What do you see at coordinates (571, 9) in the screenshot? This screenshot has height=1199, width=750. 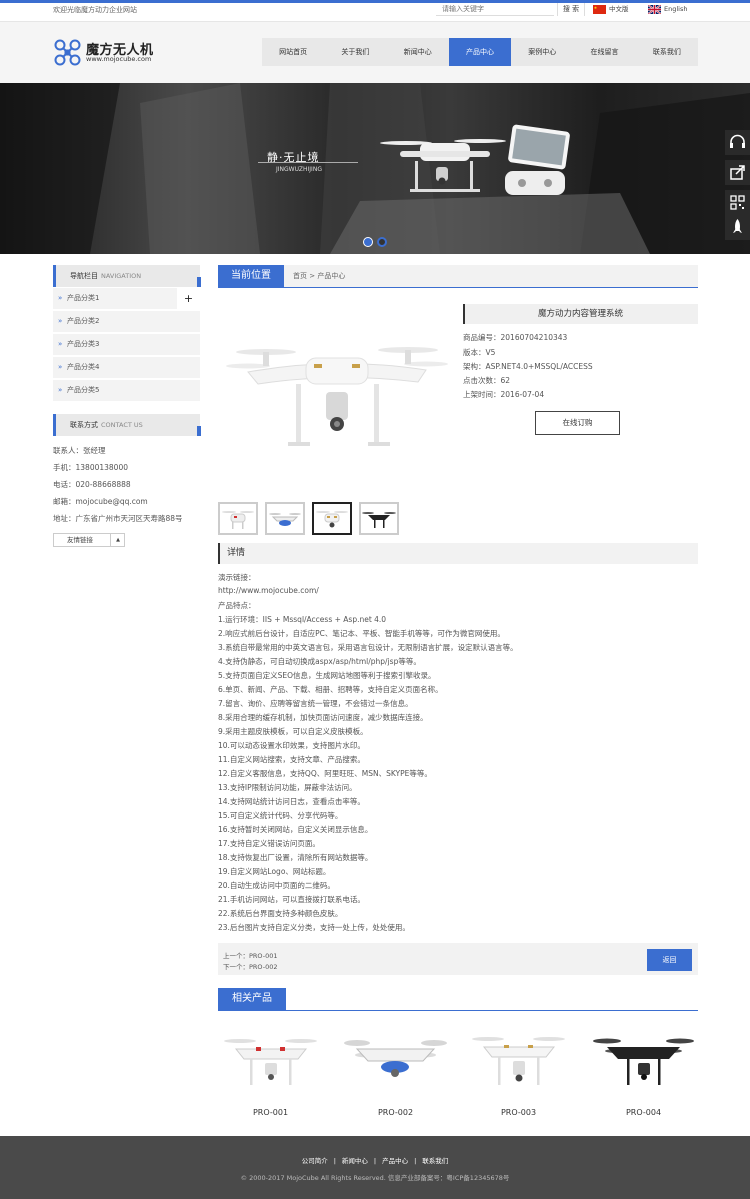 I see `search-button: 搜 索` at bounding box center [571, 9].